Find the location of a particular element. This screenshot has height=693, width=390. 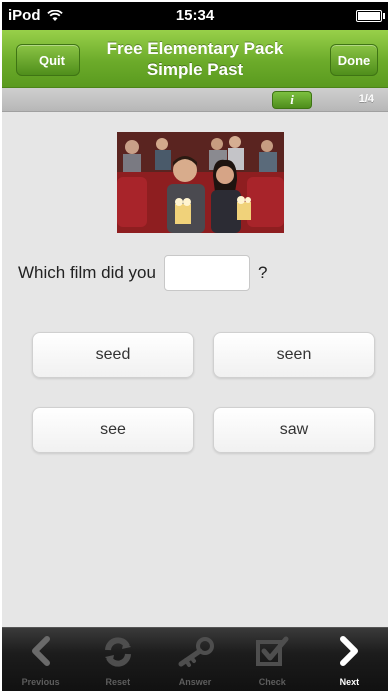

previous-button: Previous is located at coordinates (40, 659).